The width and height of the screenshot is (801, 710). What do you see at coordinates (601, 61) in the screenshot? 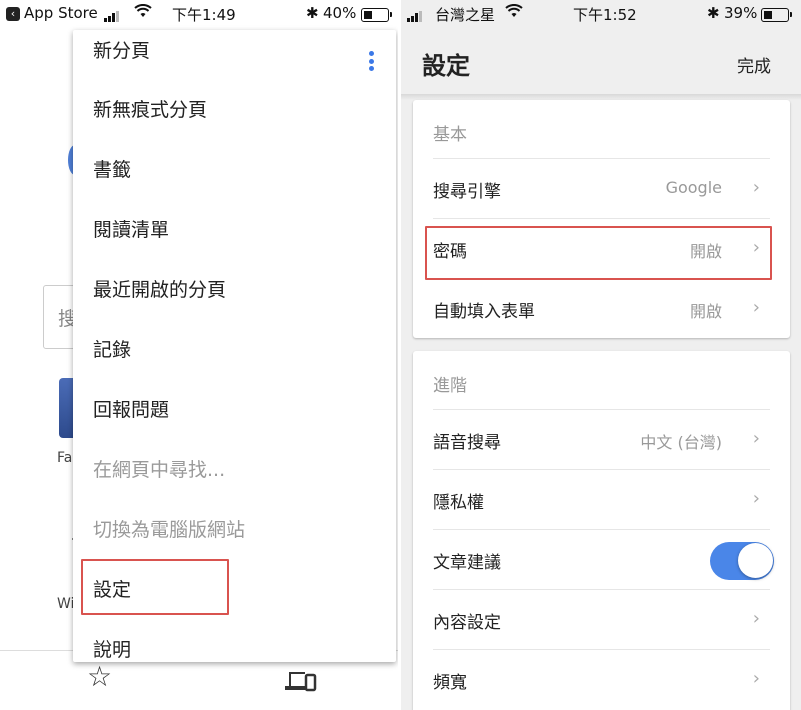
I see `settings-header: 設定 完成` at bounding box center [601, 61].